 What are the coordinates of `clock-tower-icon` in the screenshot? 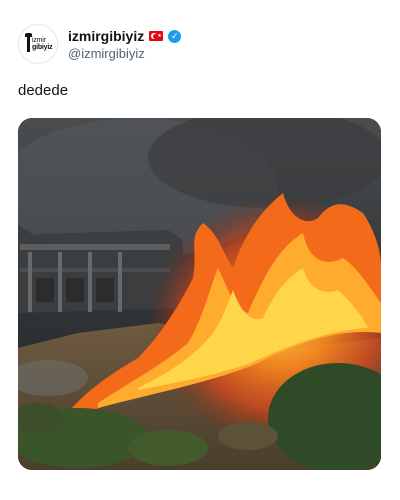 It's located at (28, 42).